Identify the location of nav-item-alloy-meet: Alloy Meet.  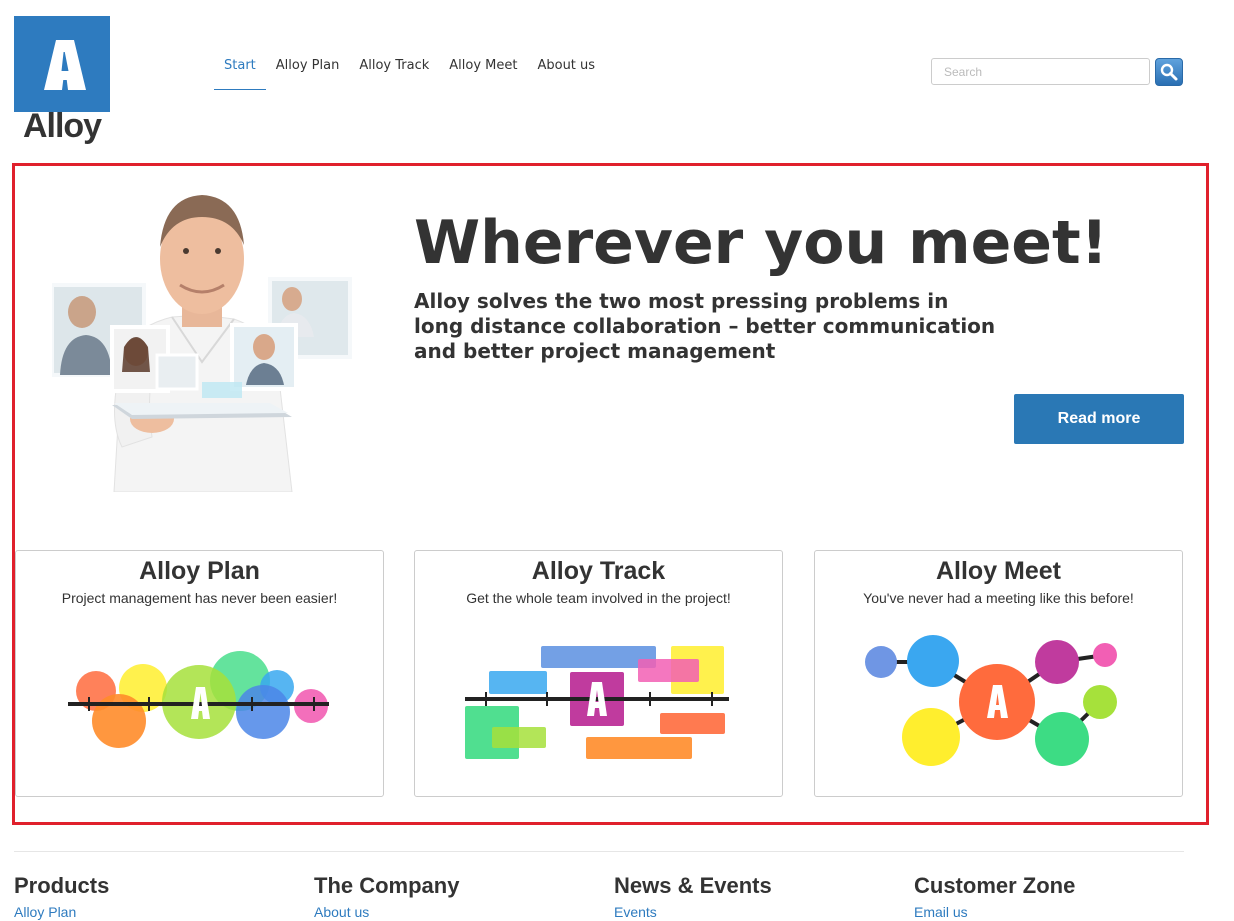
(483, 73).